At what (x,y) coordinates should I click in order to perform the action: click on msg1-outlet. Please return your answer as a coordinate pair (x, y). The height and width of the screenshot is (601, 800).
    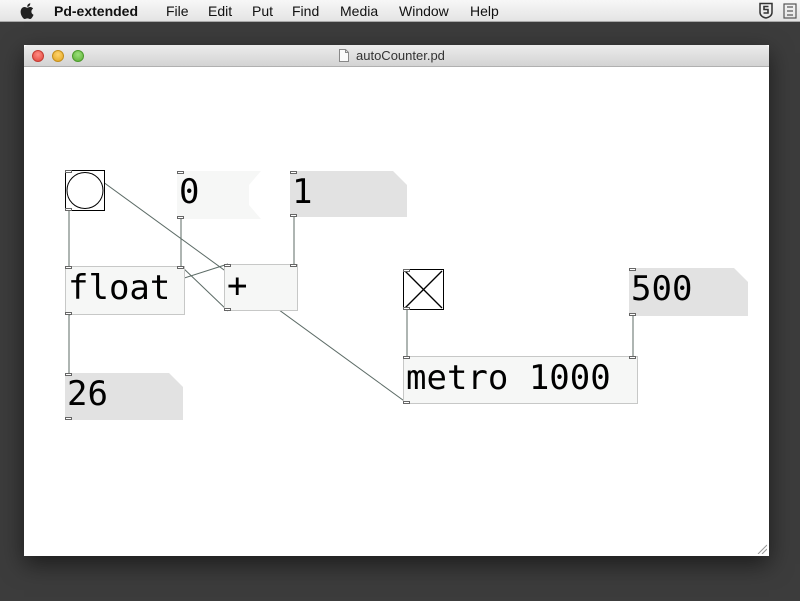
    Looking at the image, I should click on (293, 215).